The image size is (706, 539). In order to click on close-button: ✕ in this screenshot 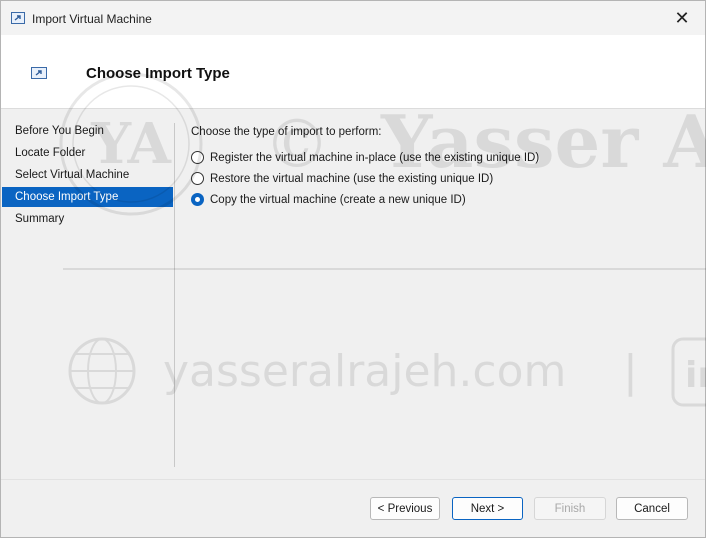, I will do `click(682, 18)`.